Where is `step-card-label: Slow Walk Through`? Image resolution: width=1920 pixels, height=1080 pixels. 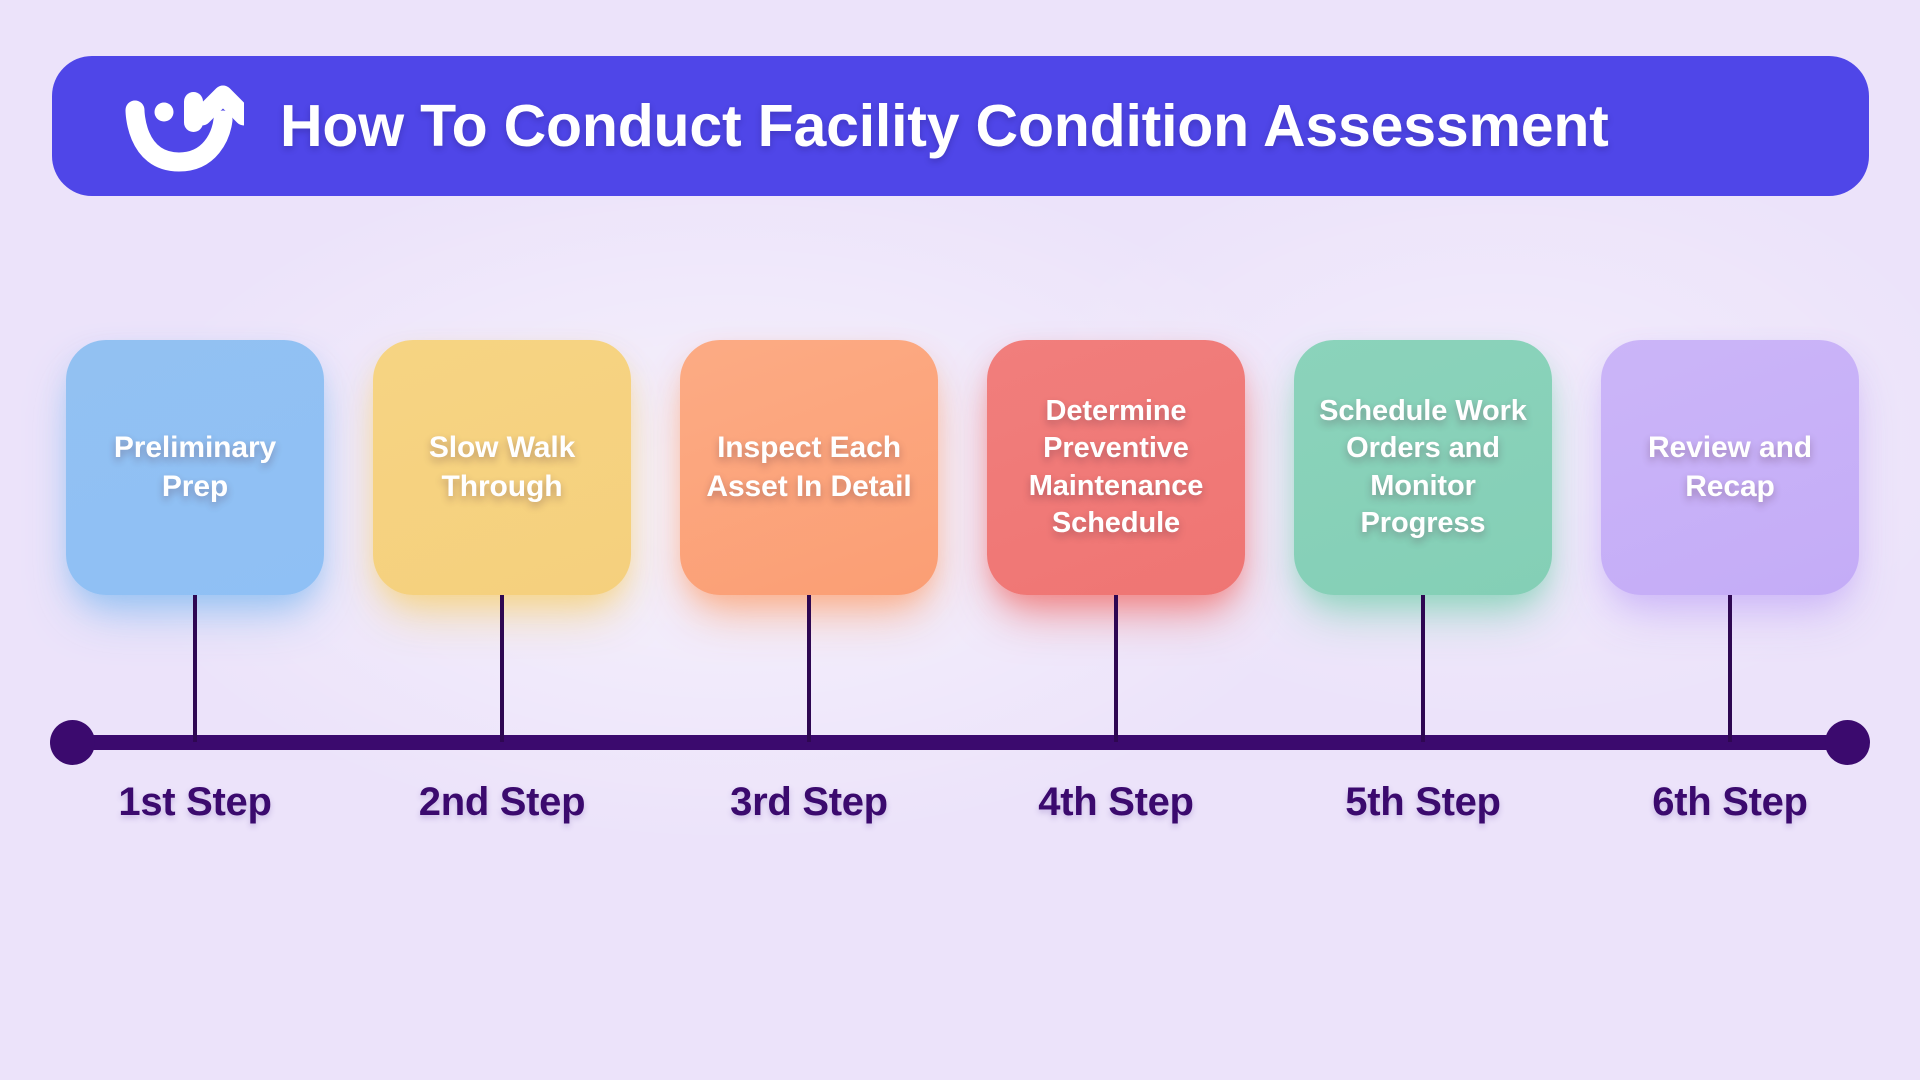
step-card-label: Slow Walk Through is located at coordinates (502, 467).